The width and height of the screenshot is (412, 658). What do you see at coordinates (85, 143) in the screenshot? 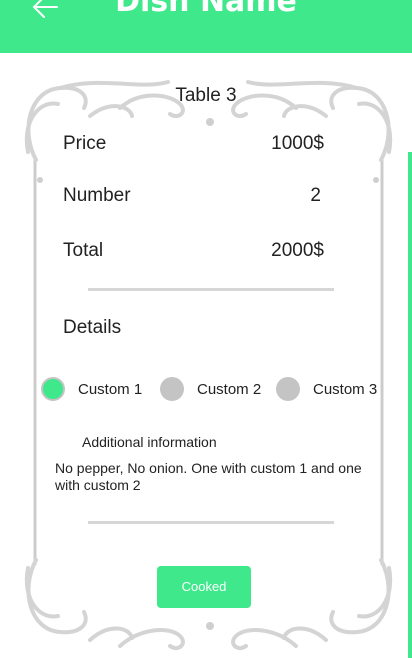
I see `price-label: Price` at bounding box center [85, 143].